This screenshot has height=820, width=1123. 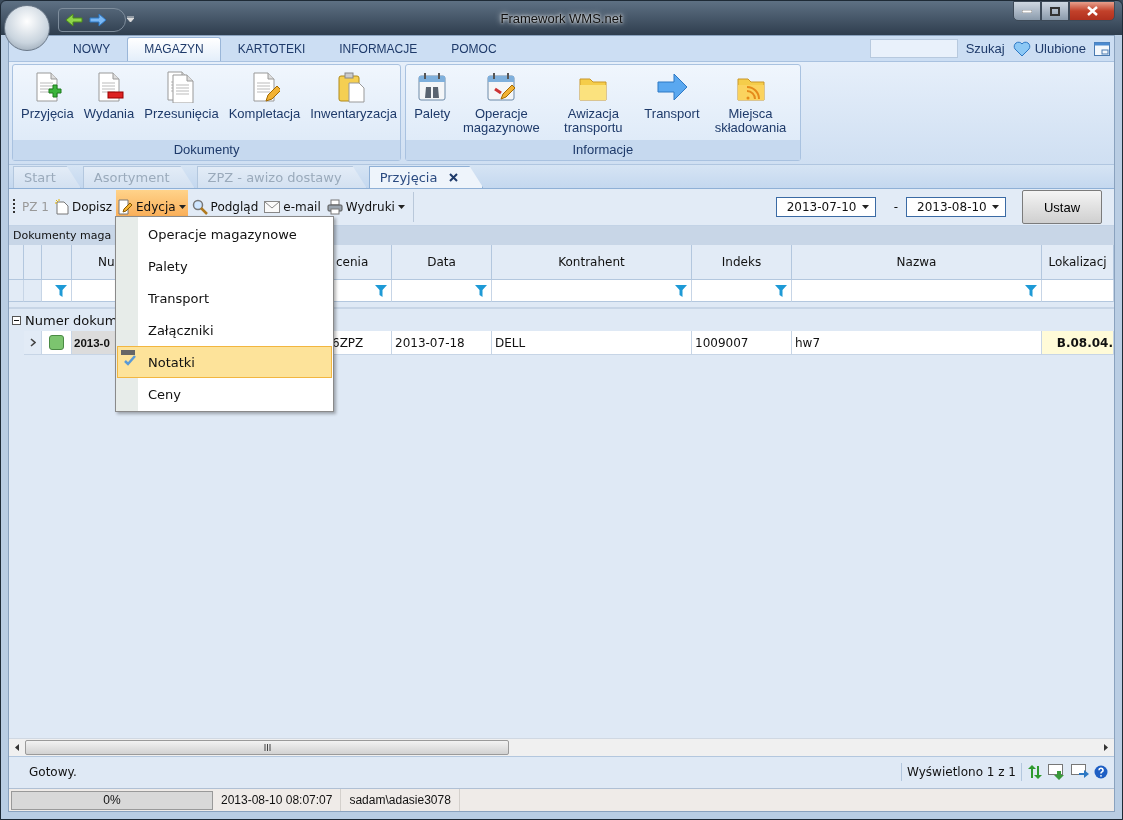 I want to click on table-cell: 2013-0, so click(x=92, y=342).